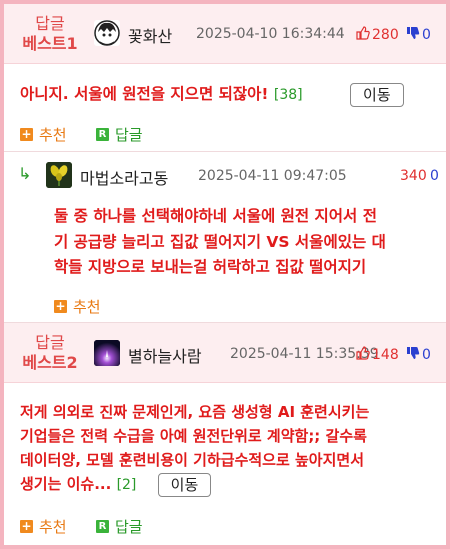  I want to click on comment-text-line: 기 공급량 늘리고 집값 떨어지기 VS 서울에있는 대, so click(220, 241).